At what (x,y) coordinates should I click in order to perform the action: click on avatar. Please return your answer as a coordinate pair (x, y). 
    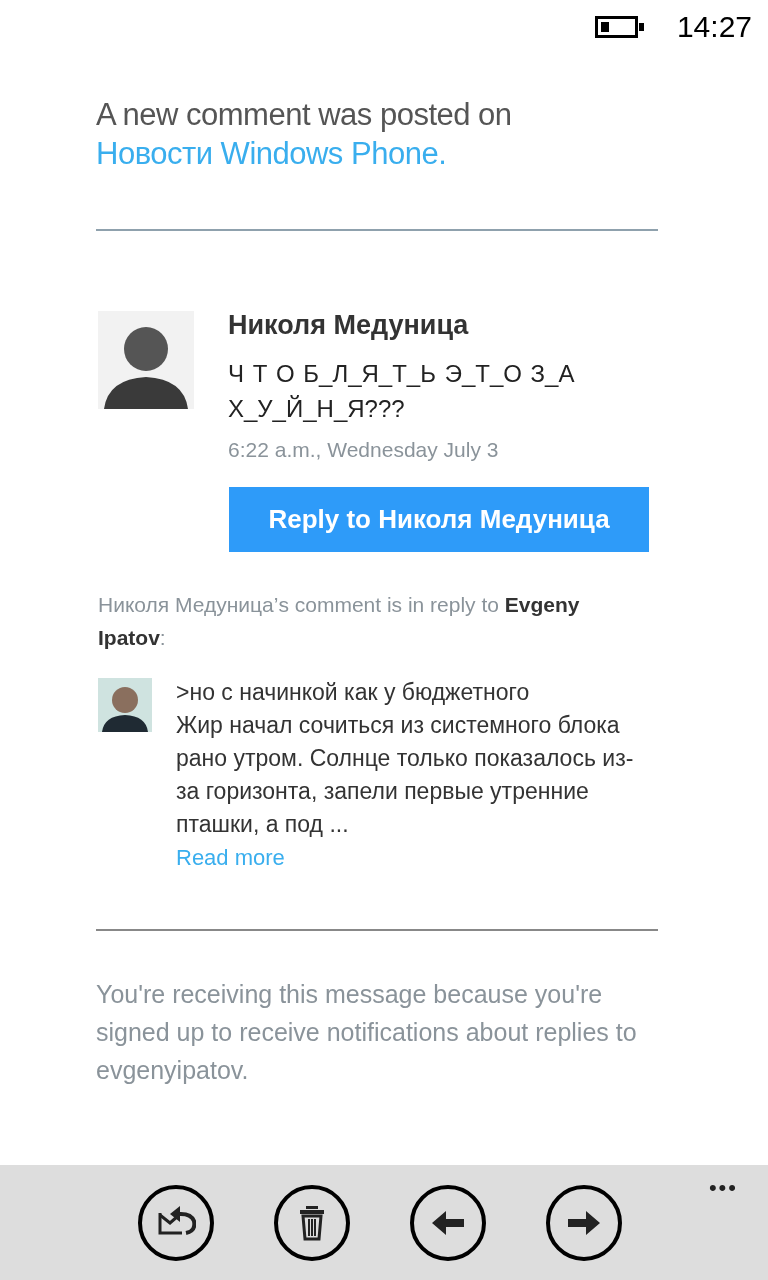
    Looking at the image, I should click on (125, 705).